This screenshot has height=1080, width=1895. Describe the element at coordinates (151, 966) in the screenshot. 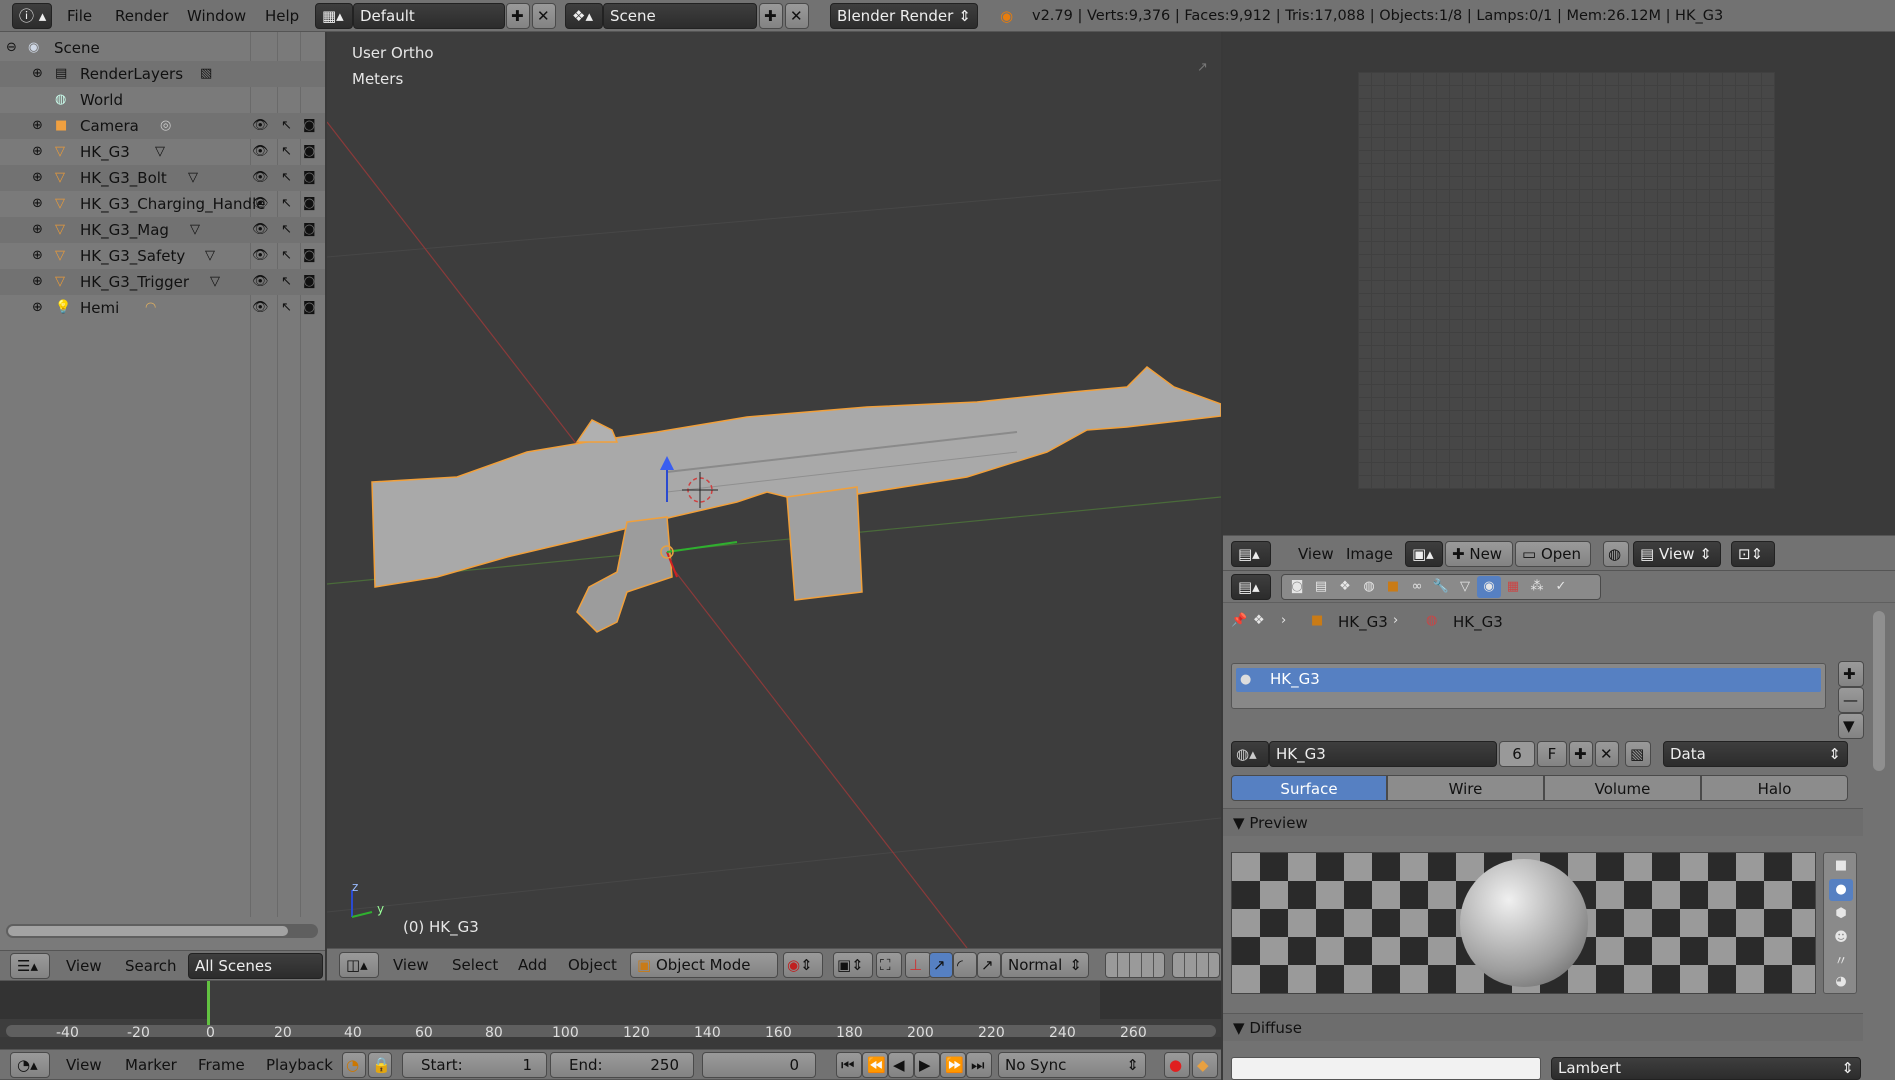

I see `outliner-search-menu: Search` at that location.